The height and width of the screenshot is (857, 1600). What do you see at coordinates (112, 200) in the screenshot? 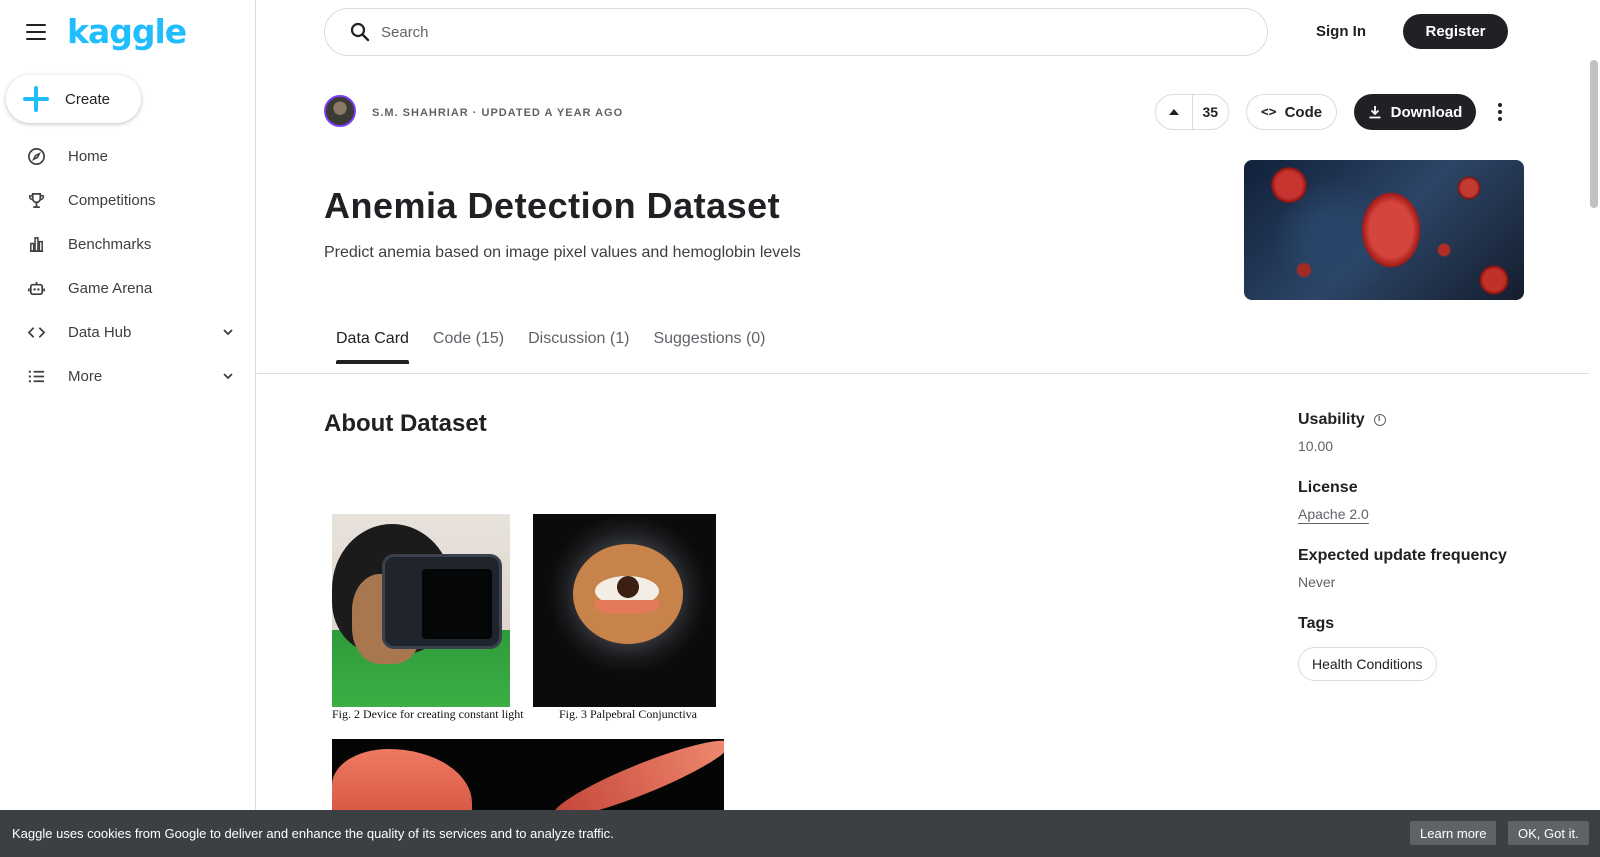
I see `sidebar-item-label: Competitions` at bounding box center [112, 200].